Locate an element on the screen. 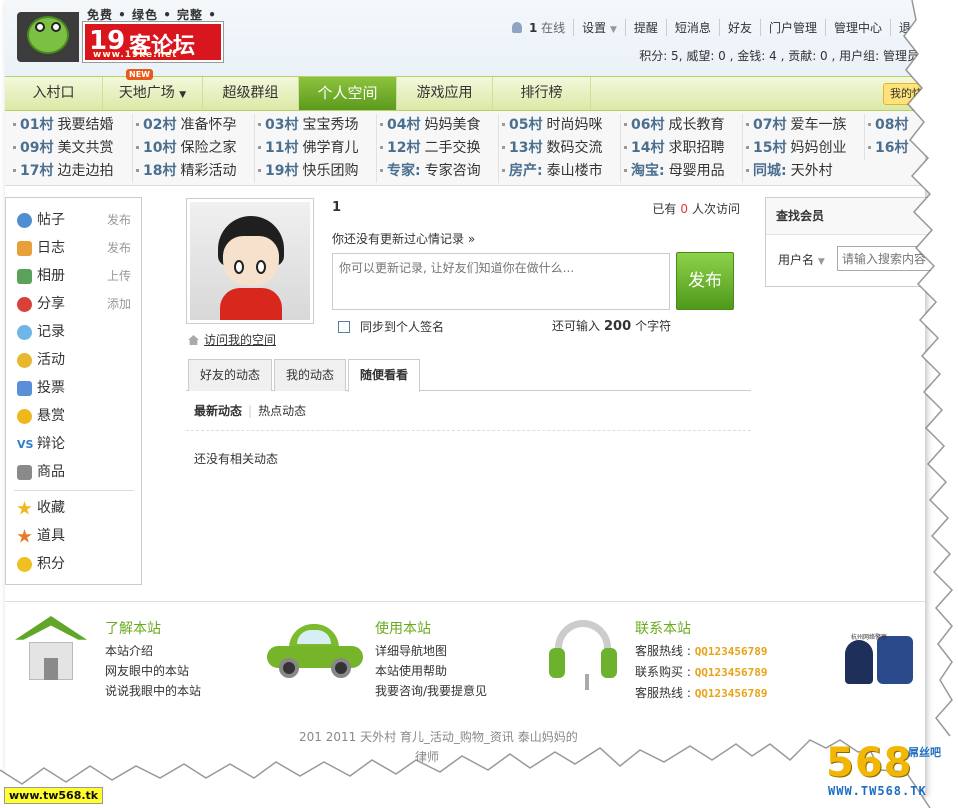 This screenshot has height=808, width=958. sidebar-item-props: 道具 is located at coordinates (73, 536).